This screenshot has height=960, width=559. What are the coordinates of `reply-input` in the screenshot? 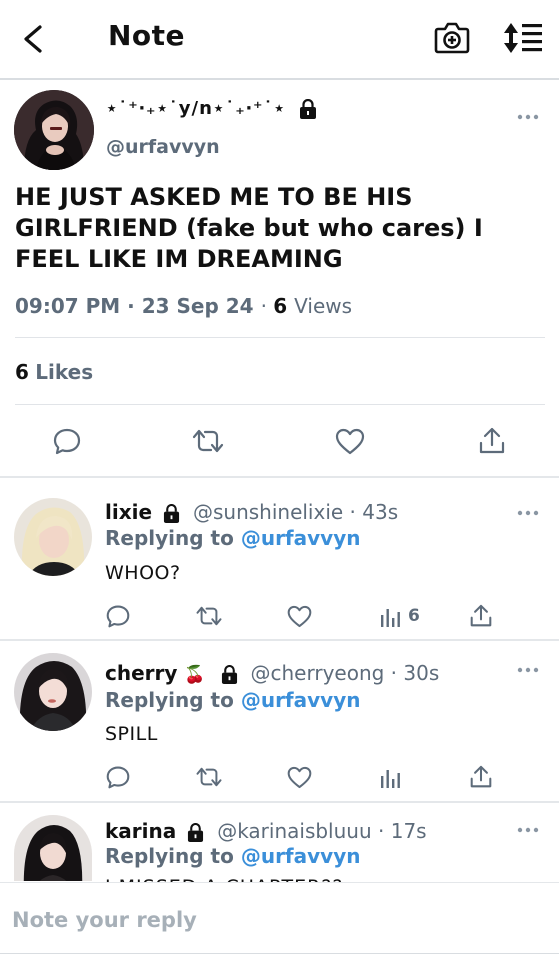 It's located at (277, 920).